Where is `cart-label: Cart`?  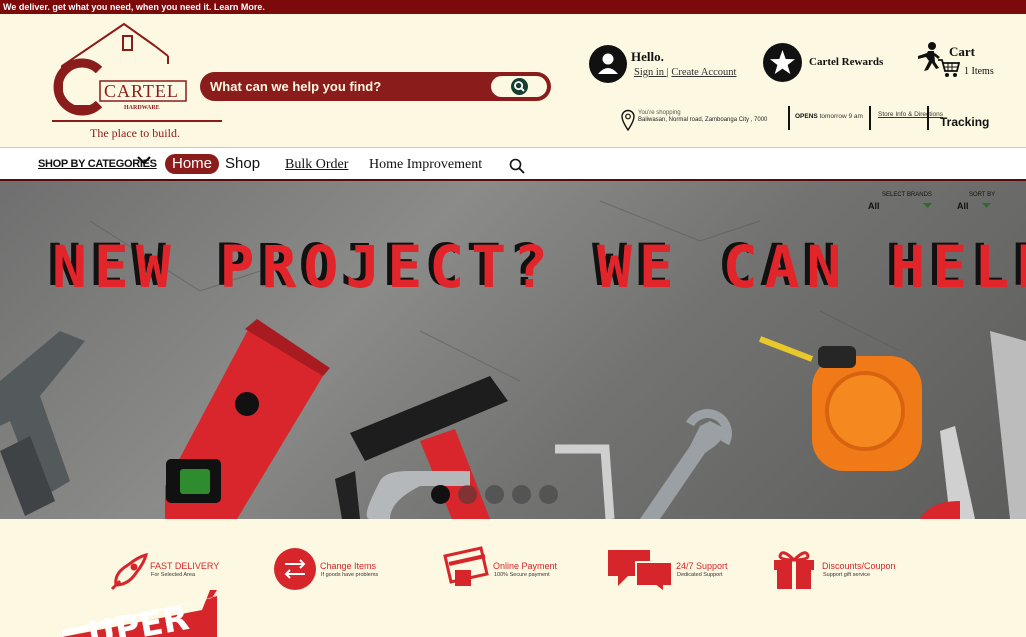 cart-label: Cart is located at coordinates (962, 51).